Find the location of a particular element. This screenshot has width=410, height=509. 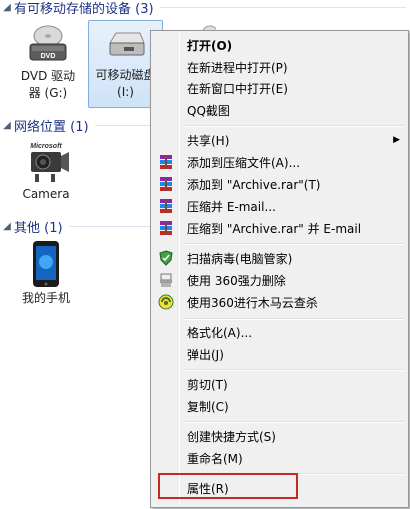

dvd-line2: 器 (G:) is located at coordinates (48, 93).